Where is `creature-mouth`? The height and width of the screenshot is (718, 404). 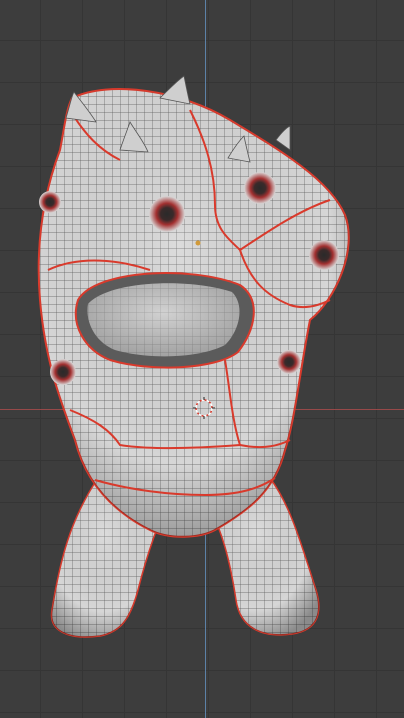
creature-mouth is located at coordinates (164, 320).